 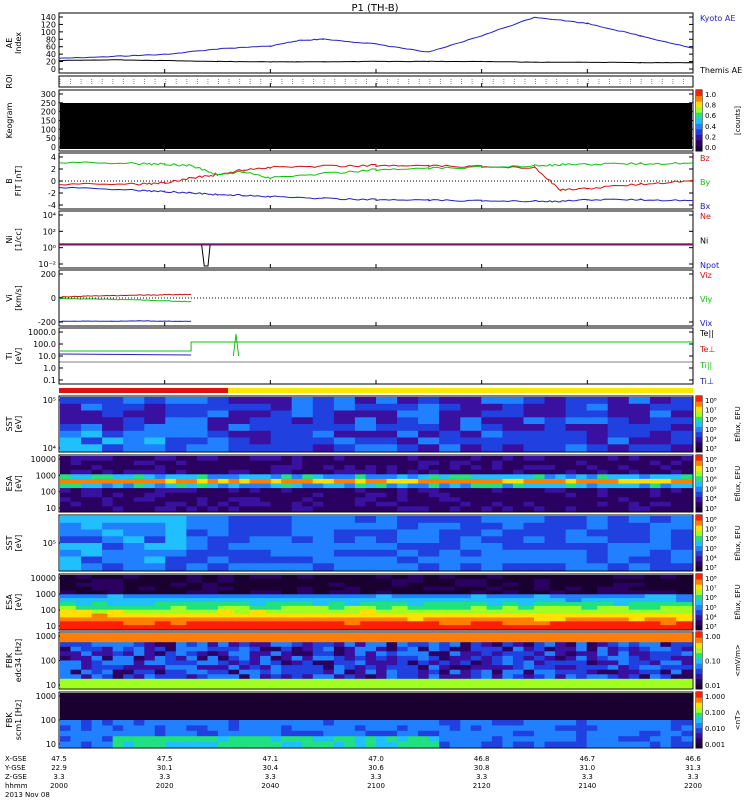 What do you see at coordinates (699, 439) in the screenshot?
I see `sst-e-colorbar-cell` at bounding box center [699, 439].